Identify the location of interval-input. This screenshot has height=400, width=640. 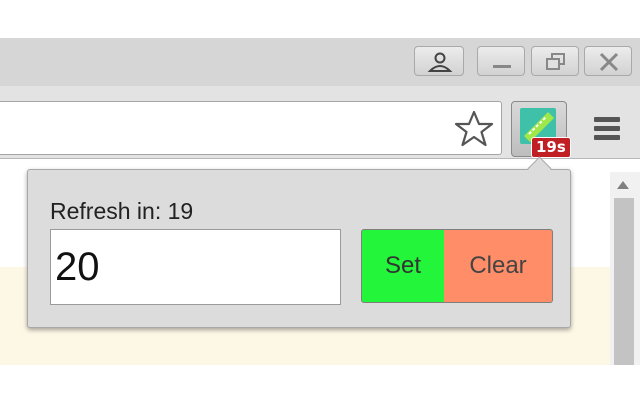
(195, 267).